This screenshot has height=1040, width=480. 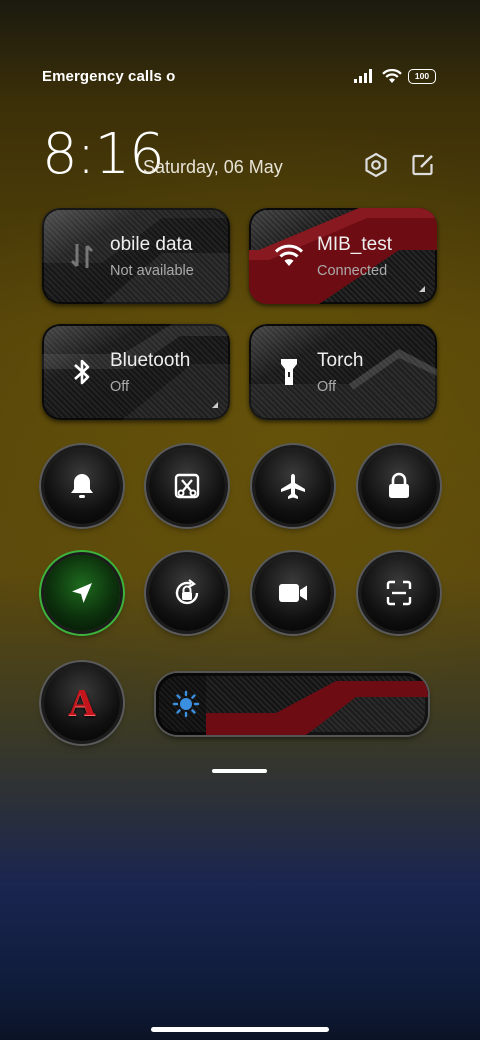 I want to click on tile-subtitle: Not available, so click(x=152, y=271).